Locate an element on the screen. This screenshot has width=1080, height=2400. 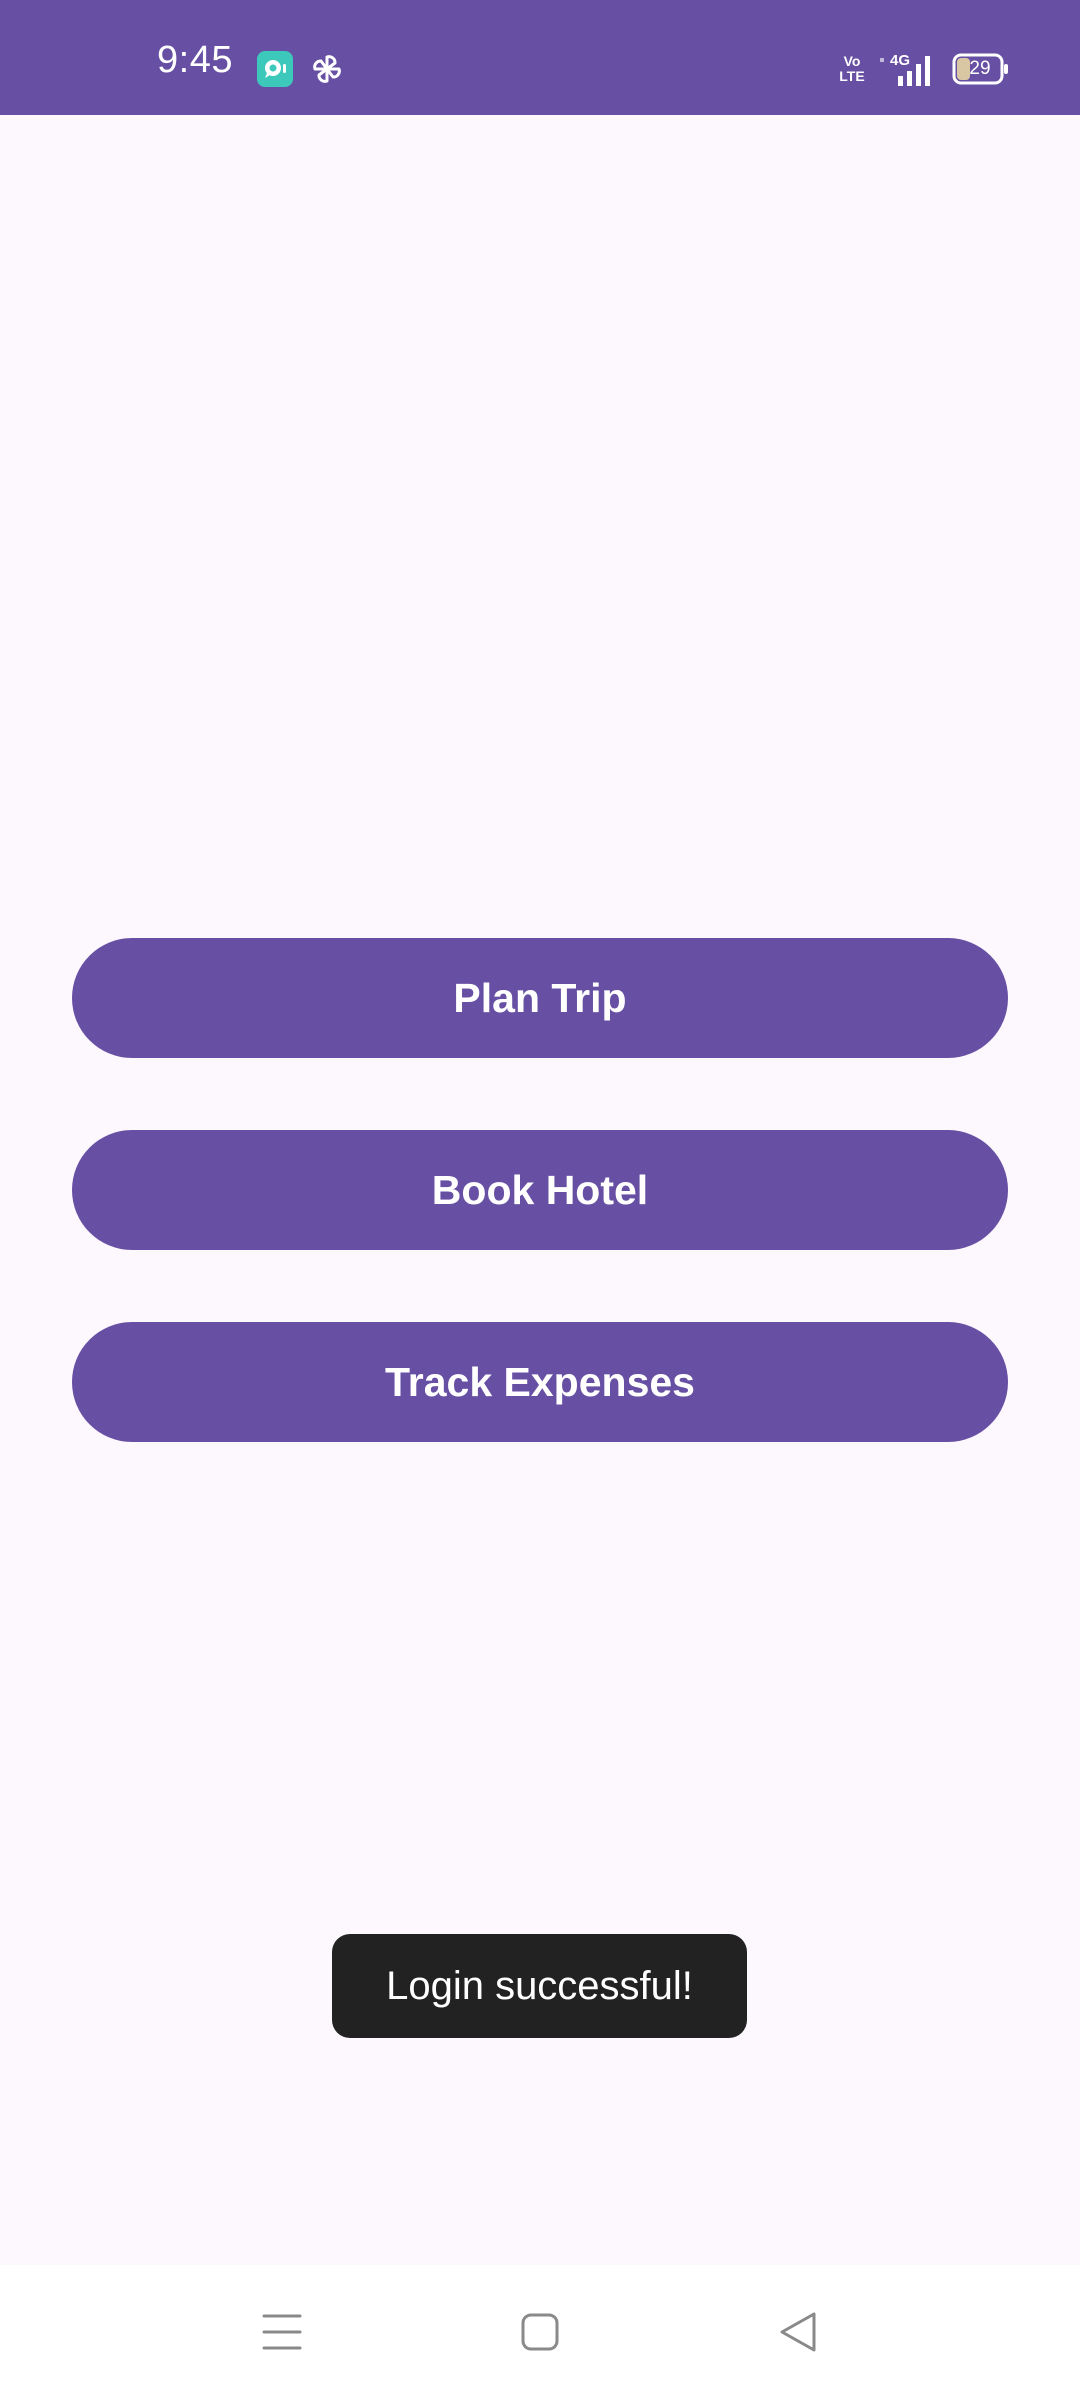
signal-4g-icon: 4G is located at coordinates (908, 69).